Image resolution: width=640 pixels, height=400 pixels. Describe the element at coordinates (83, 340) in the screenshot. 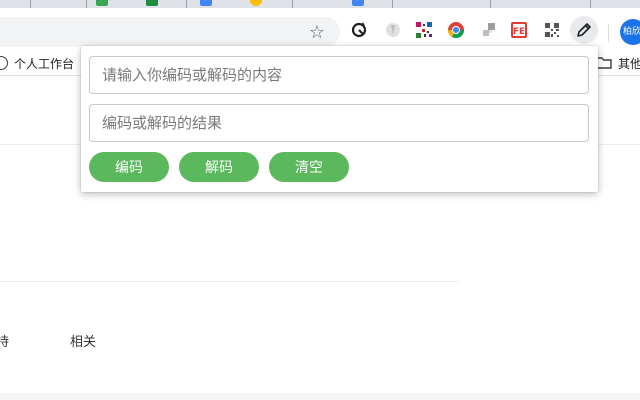

I see `page-link: 相关` at that location.